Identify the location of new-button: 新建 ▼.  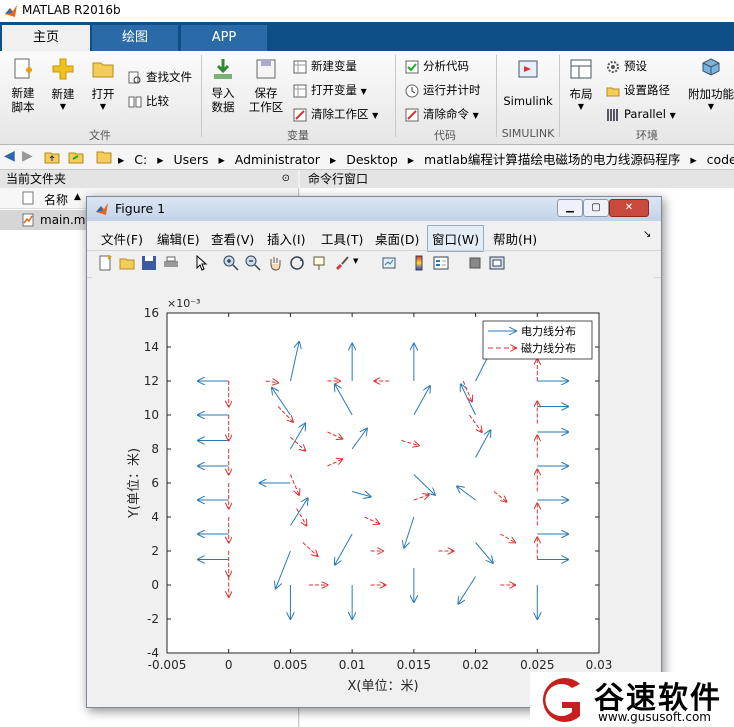
(63, 84).